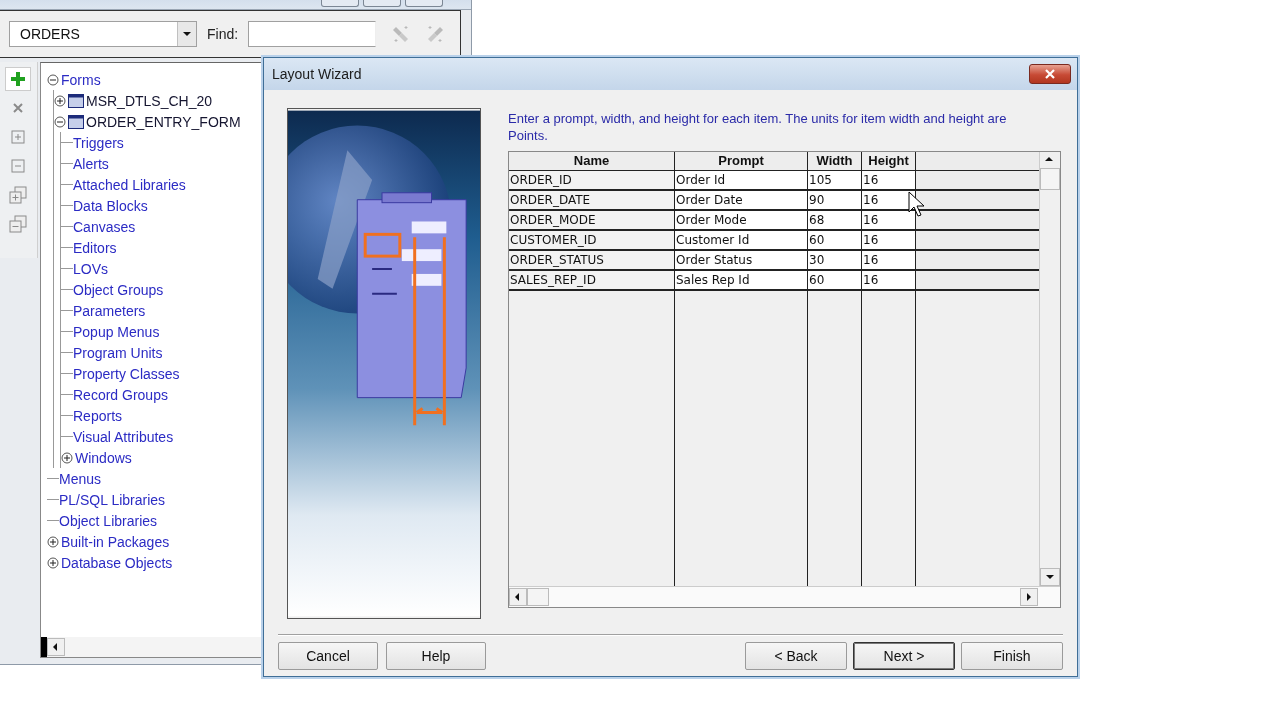 This screenshot has width=1280, height=720. I want to click on tree-item: Attached Libraries, so click(129, 184).